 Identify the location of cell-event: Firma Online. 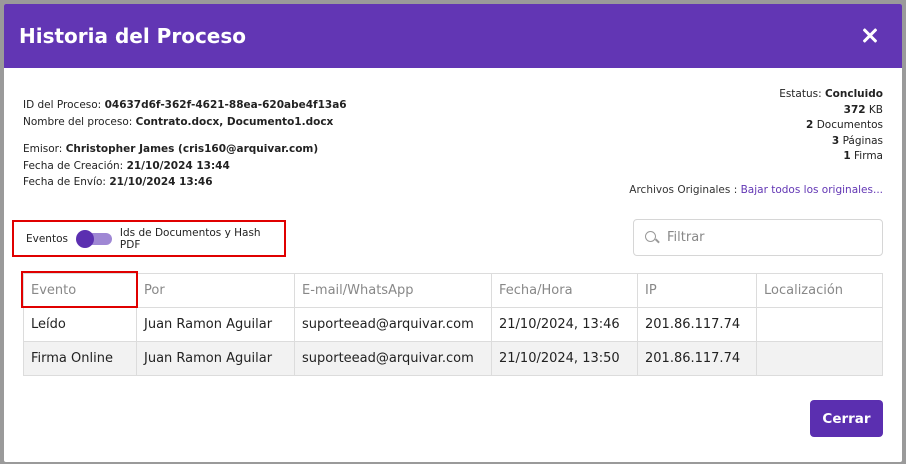
(80, 358).